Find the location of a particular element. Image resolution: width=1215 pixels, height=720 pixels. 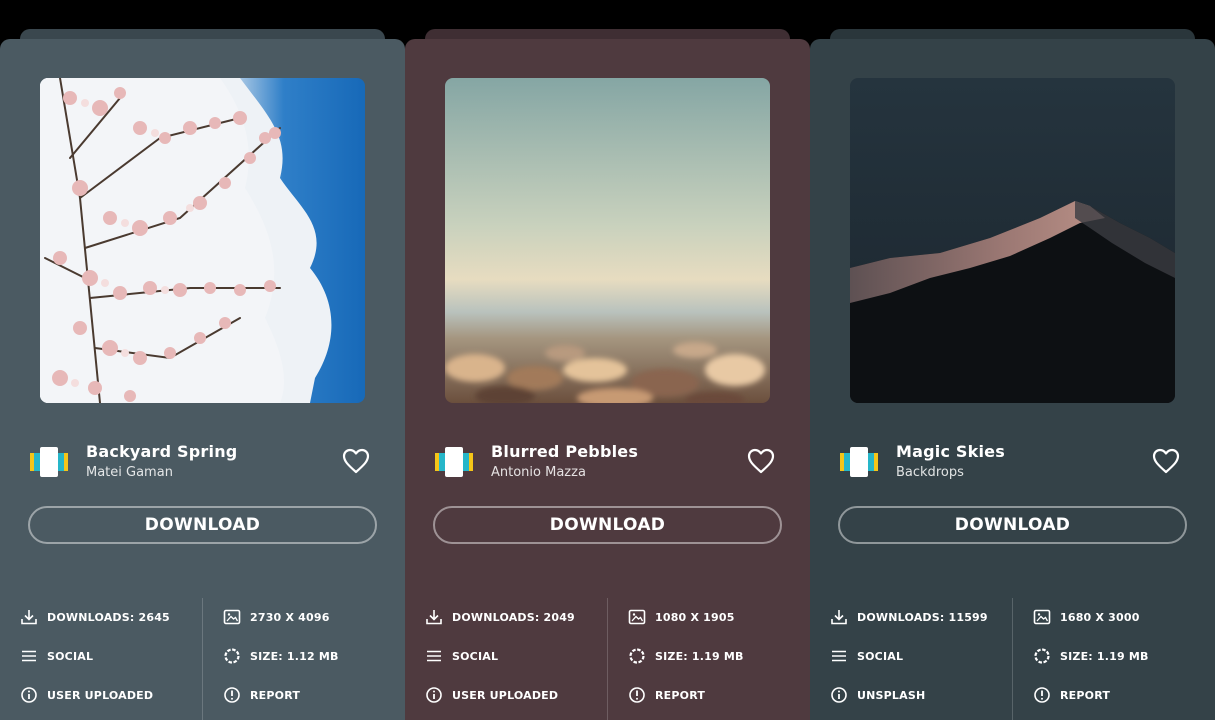

resolution-info: 1080 X 1905 is located at coordinates (681, 617).